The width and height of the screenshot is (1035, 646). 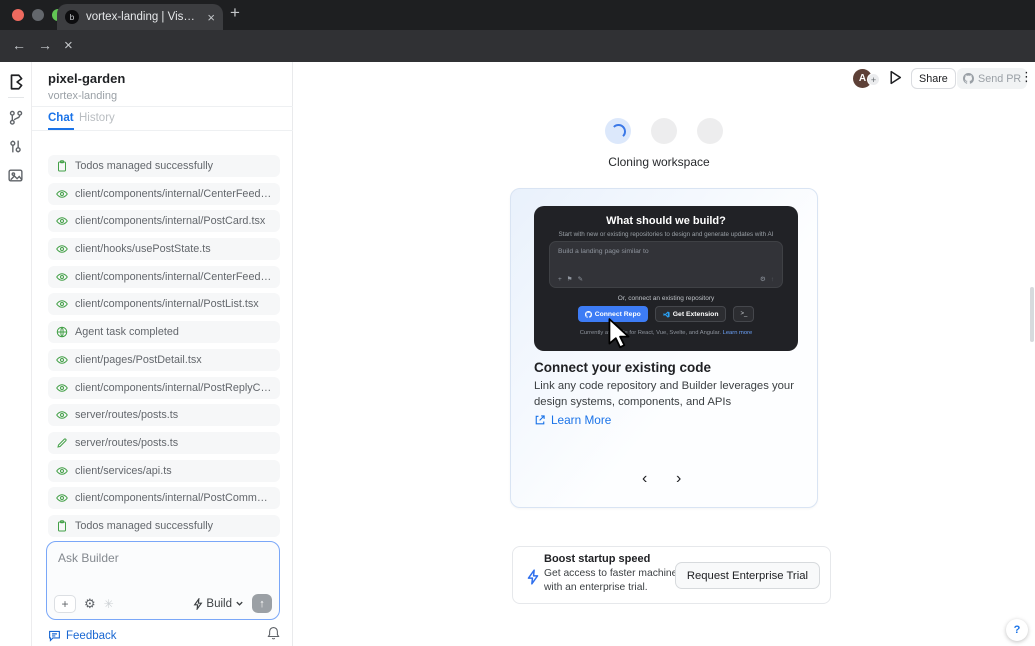 What do you see at coordinates (108, 603) in the screenshot?
I see `sparkle-icon: ✳` at bounding box center [108, 603].